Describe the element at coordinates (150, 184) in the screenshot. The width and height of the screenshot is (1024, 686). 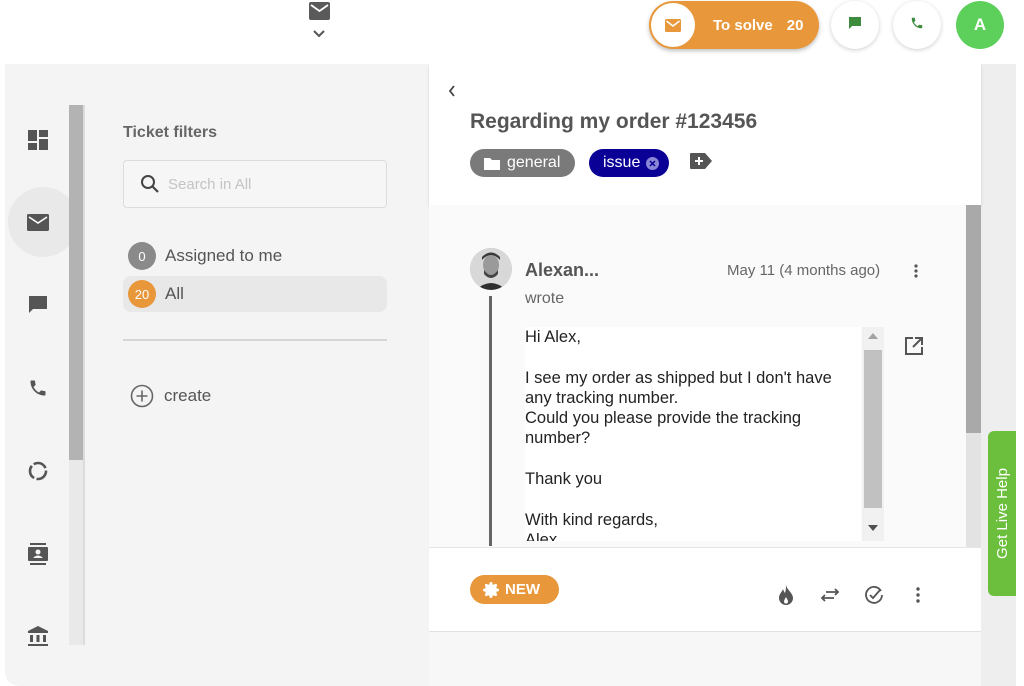
I see `search-icon` at that location.